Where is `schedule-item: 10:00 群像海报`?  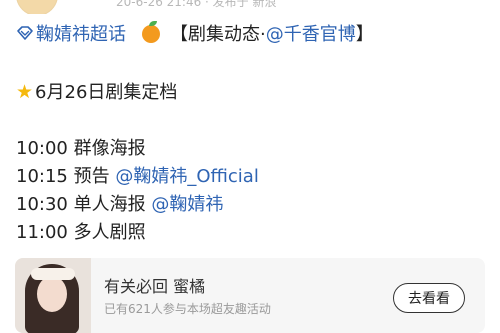 schedule-item: 10:00 群像海报 is located at coordinates (81, 149).